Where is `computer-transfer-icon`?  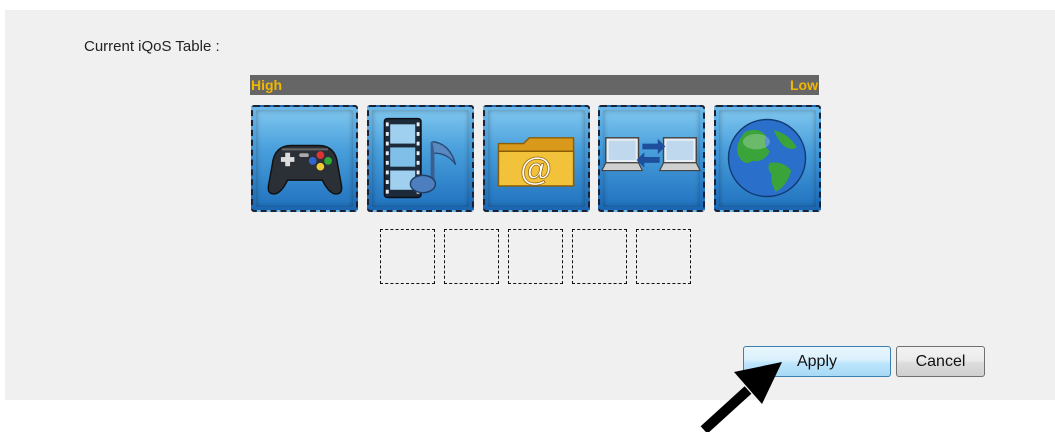
computer-transfer-icon is located at coordinates (651, 154).